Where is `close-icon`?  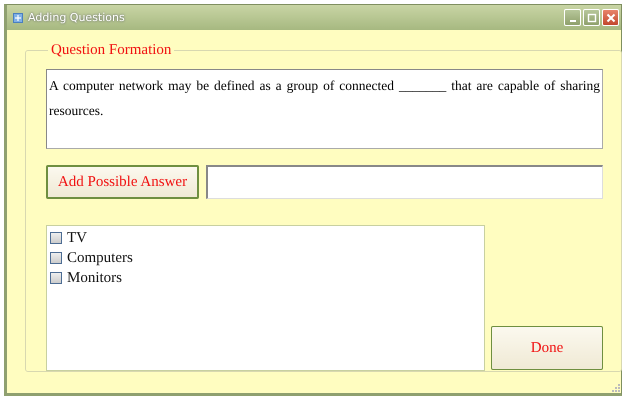
close-icon is located at coordinates (611, 17).